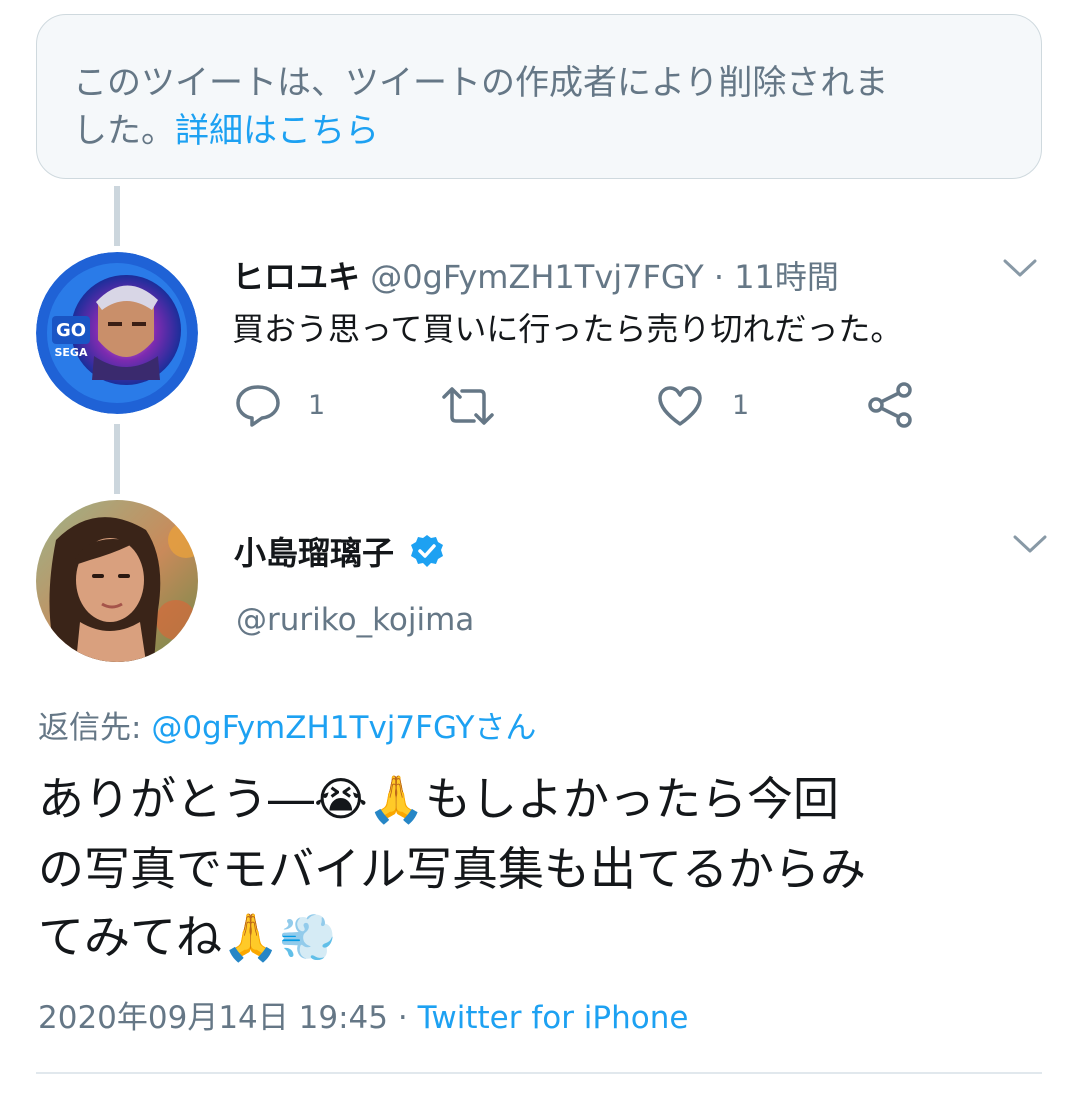 Image resolution: width=1080 pixels, height=1099 pixels. I want to click on replying-to: 返信先: @0gFymZH1Tvj7FGYさん, so click(287, 724).